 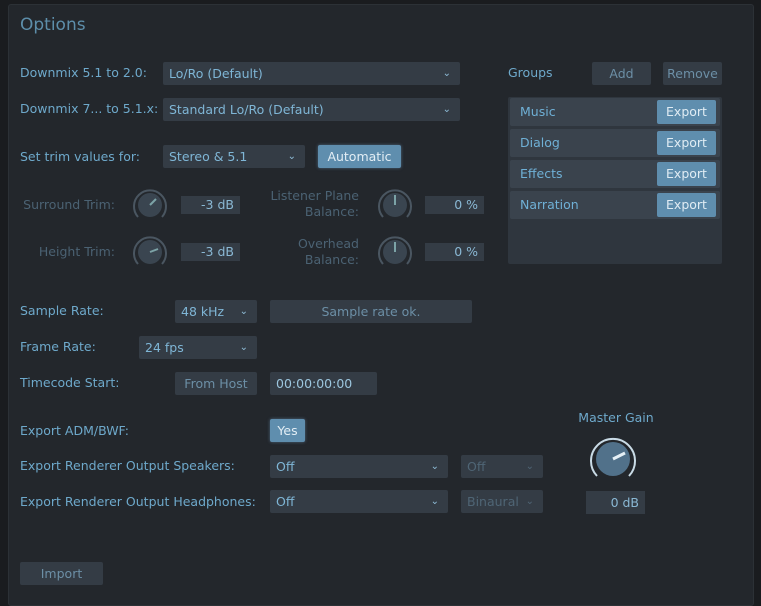 What do you see at coordinates (359, 501) in the screenshot?
I see `headphones-select: Off ⌄` at bounding box center [359, 501].